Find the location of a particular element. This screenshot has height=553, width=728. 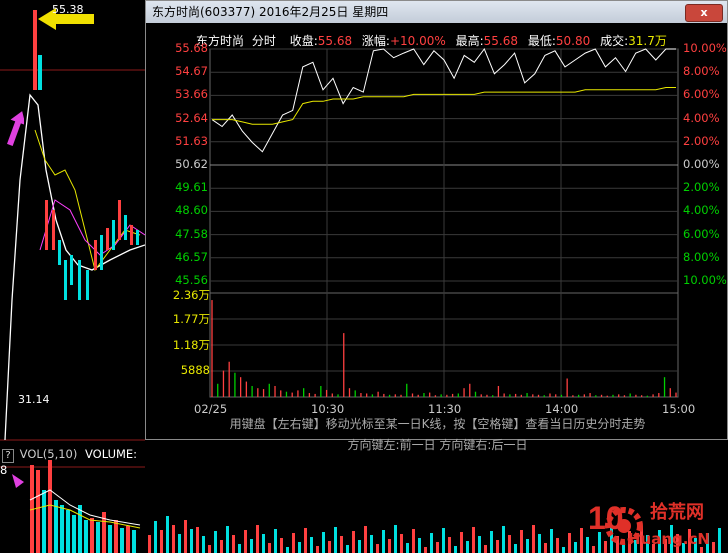

magenta-arrow-down-icon is located at coordinates (18, 481).